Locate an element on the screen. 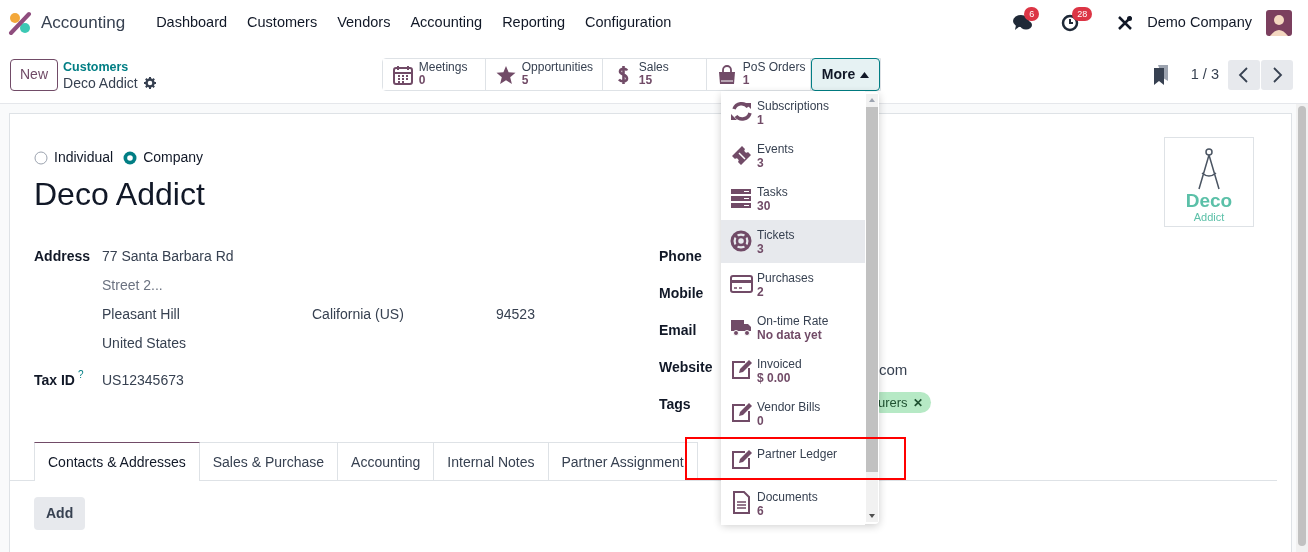  settings-icon is located at coordinates (149, 82).